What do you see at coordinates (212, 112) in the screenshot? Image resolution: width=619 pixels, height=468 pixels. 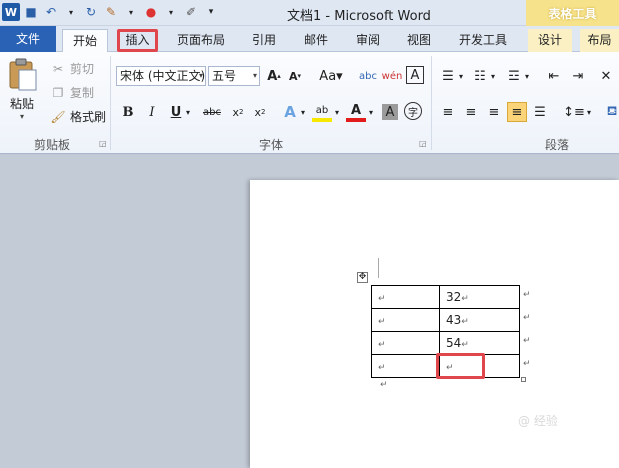 I see `strikethrough-icon: abc` at bounding box center [212, 112].